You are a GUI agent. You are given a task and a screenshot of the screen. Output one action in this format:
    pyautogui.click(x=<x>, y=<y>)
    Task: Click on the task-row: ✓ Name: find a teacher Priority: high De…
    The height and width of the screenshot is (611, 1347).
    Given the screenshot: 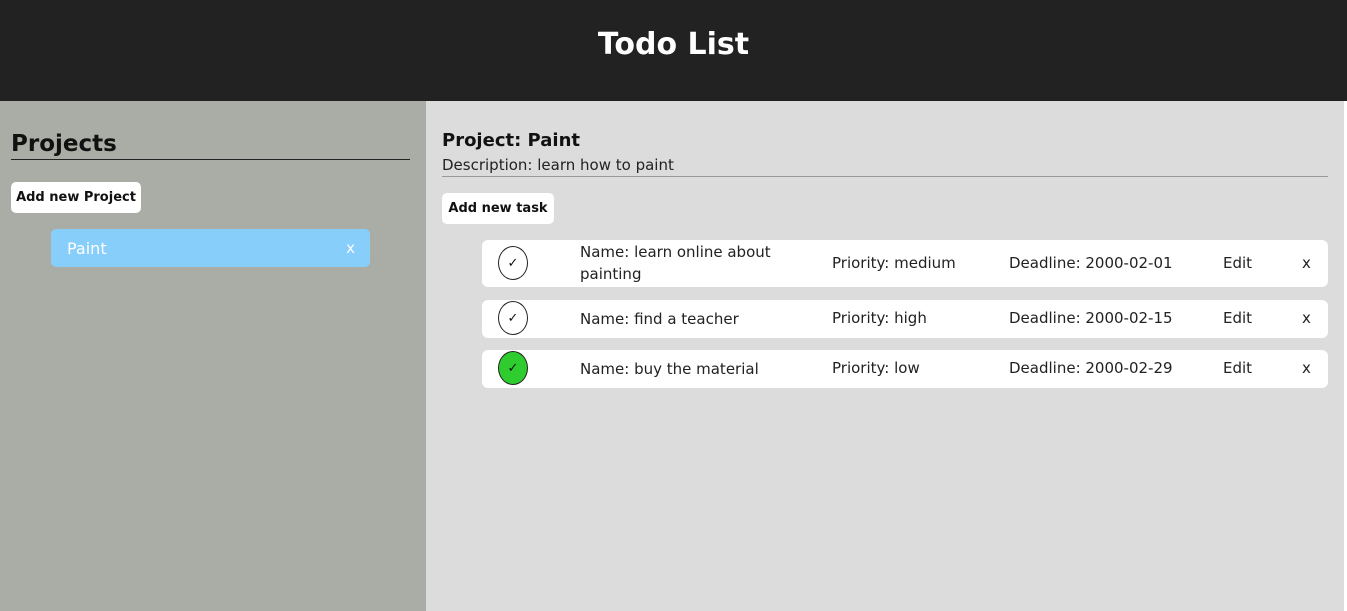 What is the action you would take?
    pyautogui.click(x=905, y=319)
    